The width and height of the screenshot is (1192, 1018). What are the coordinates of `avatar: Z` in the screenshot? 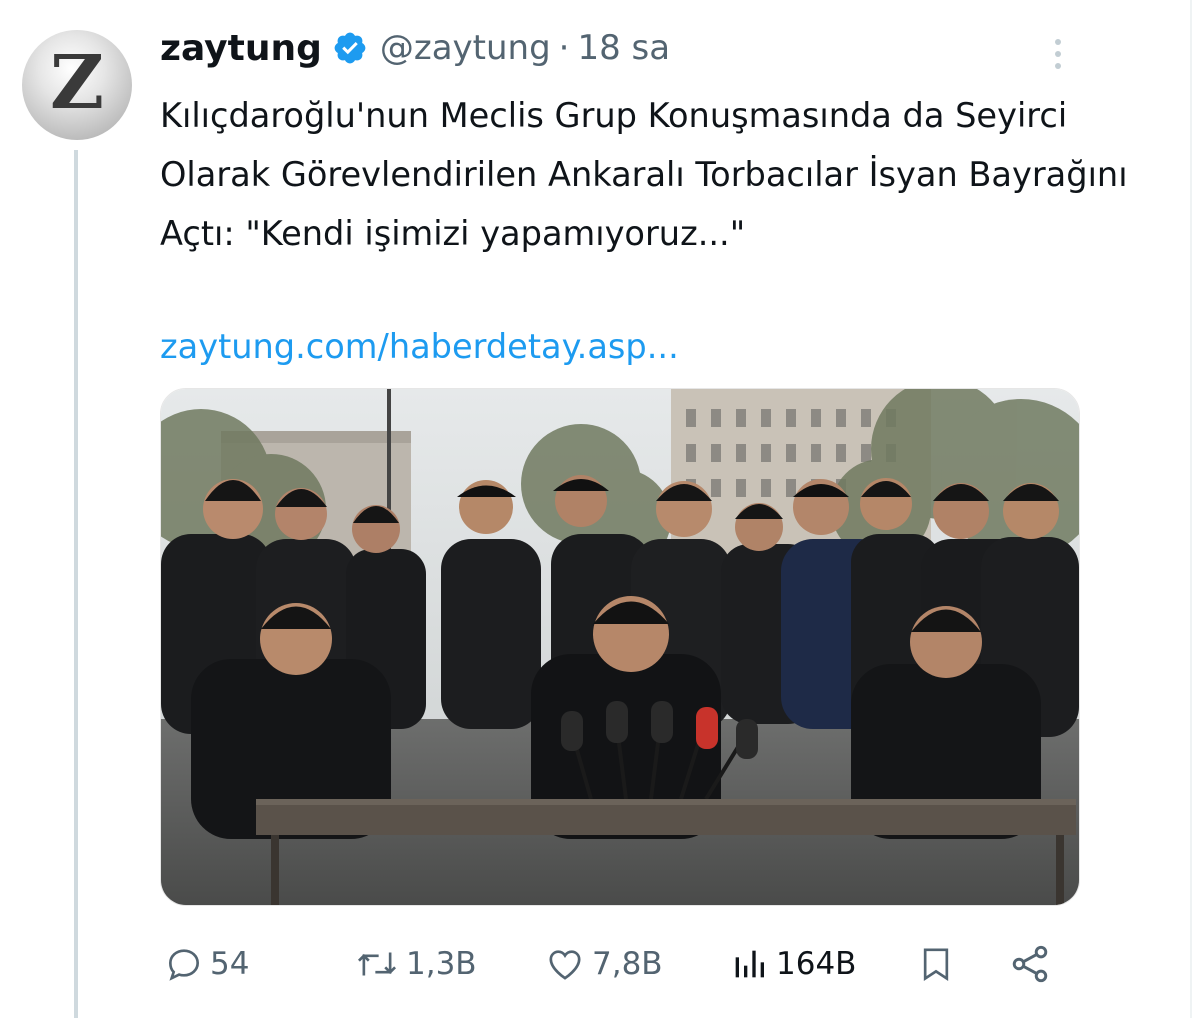 It's located at (77, 85).